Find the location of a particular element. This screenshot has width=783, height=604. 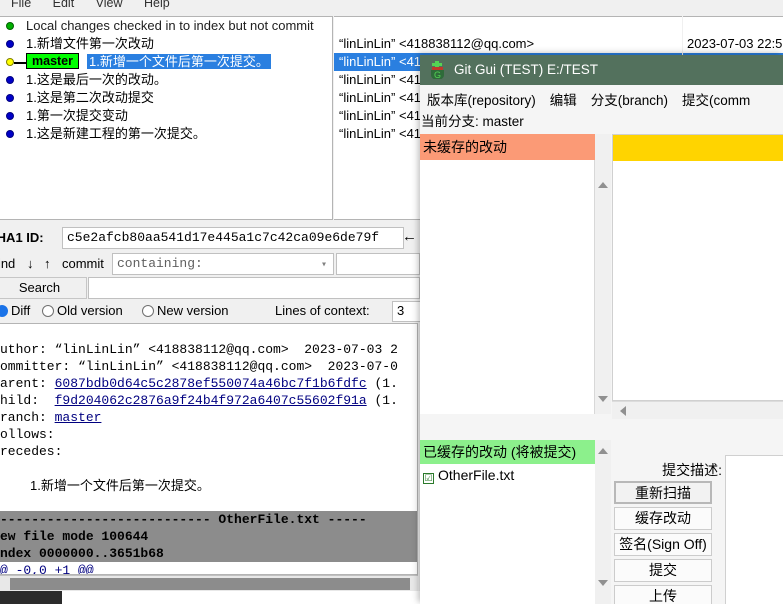

detail-parent-tail: (1. is located at coordinates (382, 383).